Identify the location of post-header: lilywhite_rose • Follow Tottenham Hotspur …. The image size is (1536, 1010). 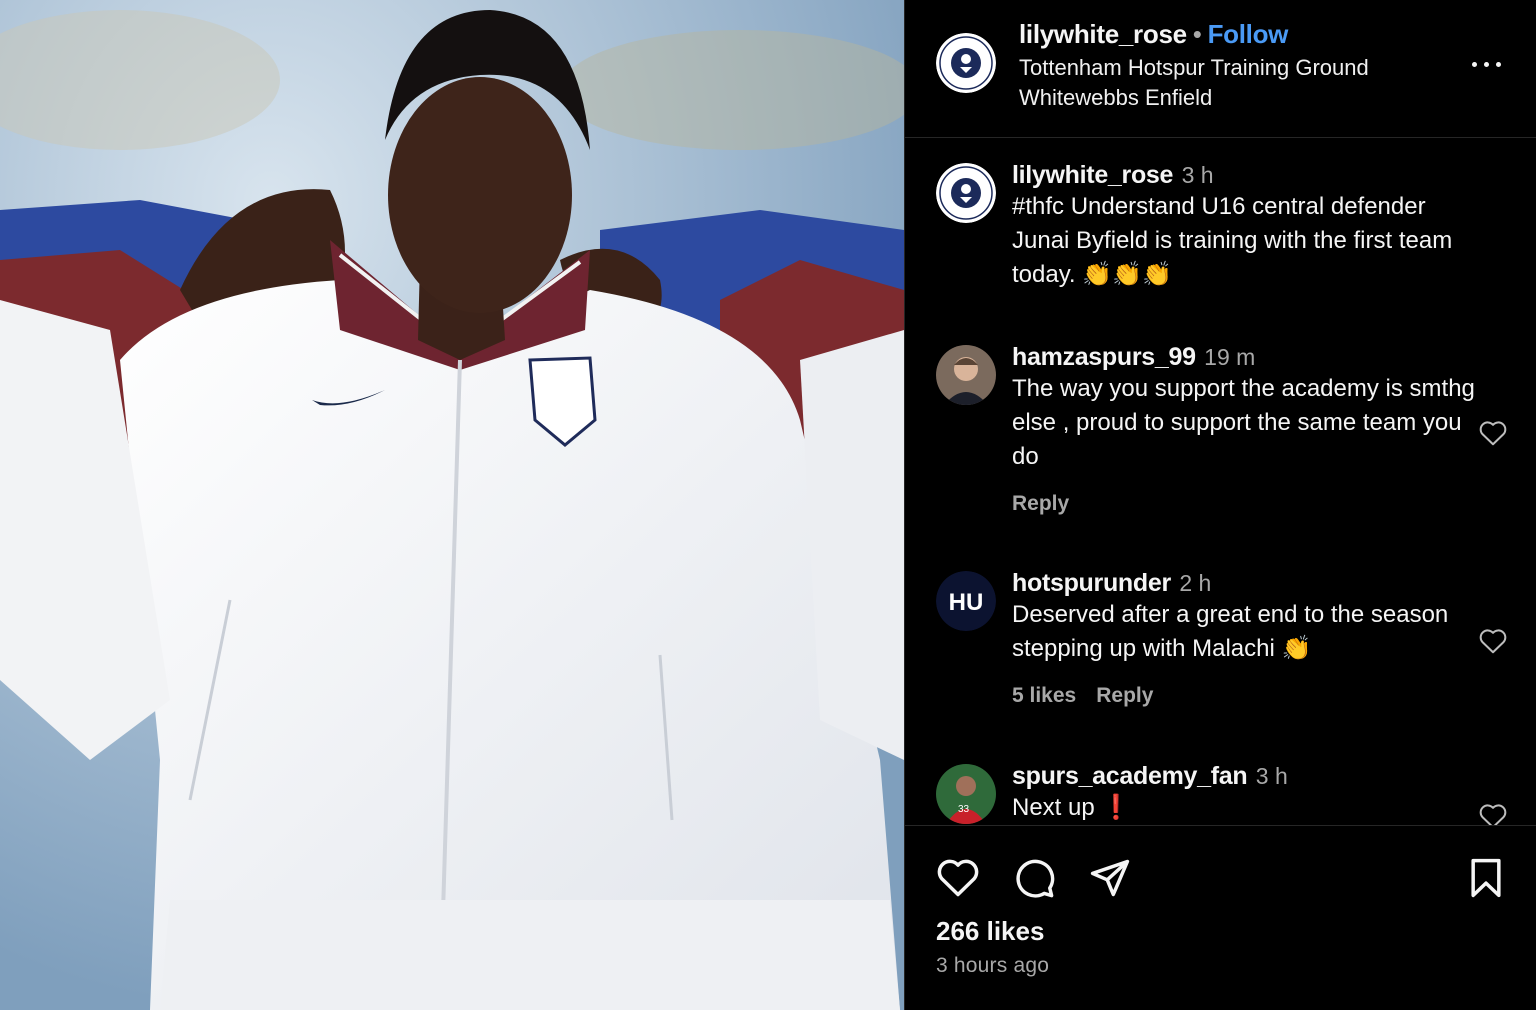
(1220, 69).